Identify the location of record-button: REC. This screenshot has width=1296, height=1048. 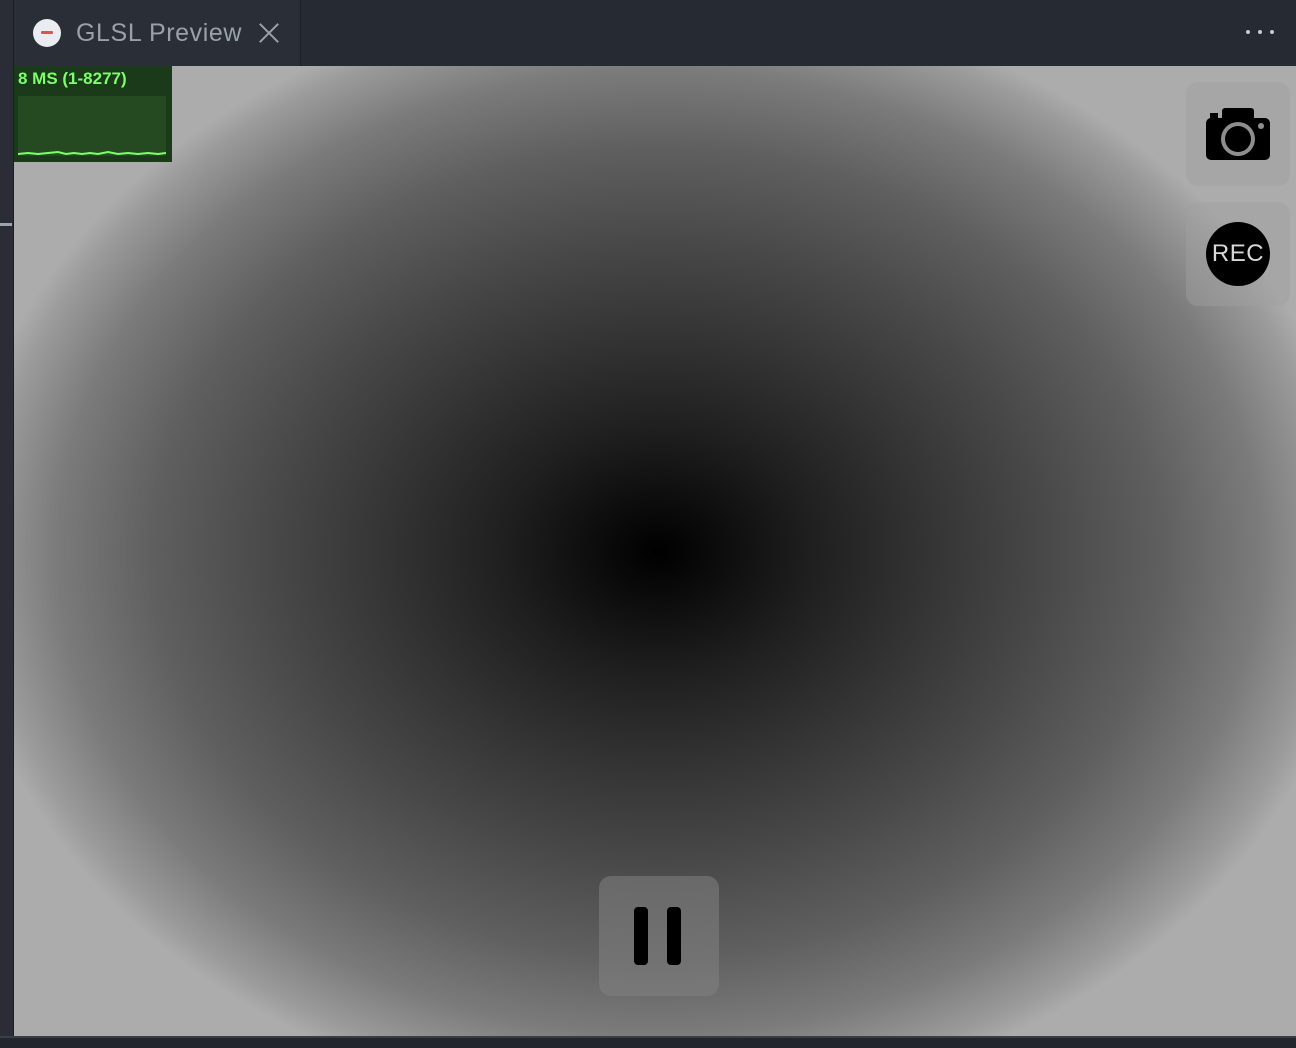
(1238, 254).